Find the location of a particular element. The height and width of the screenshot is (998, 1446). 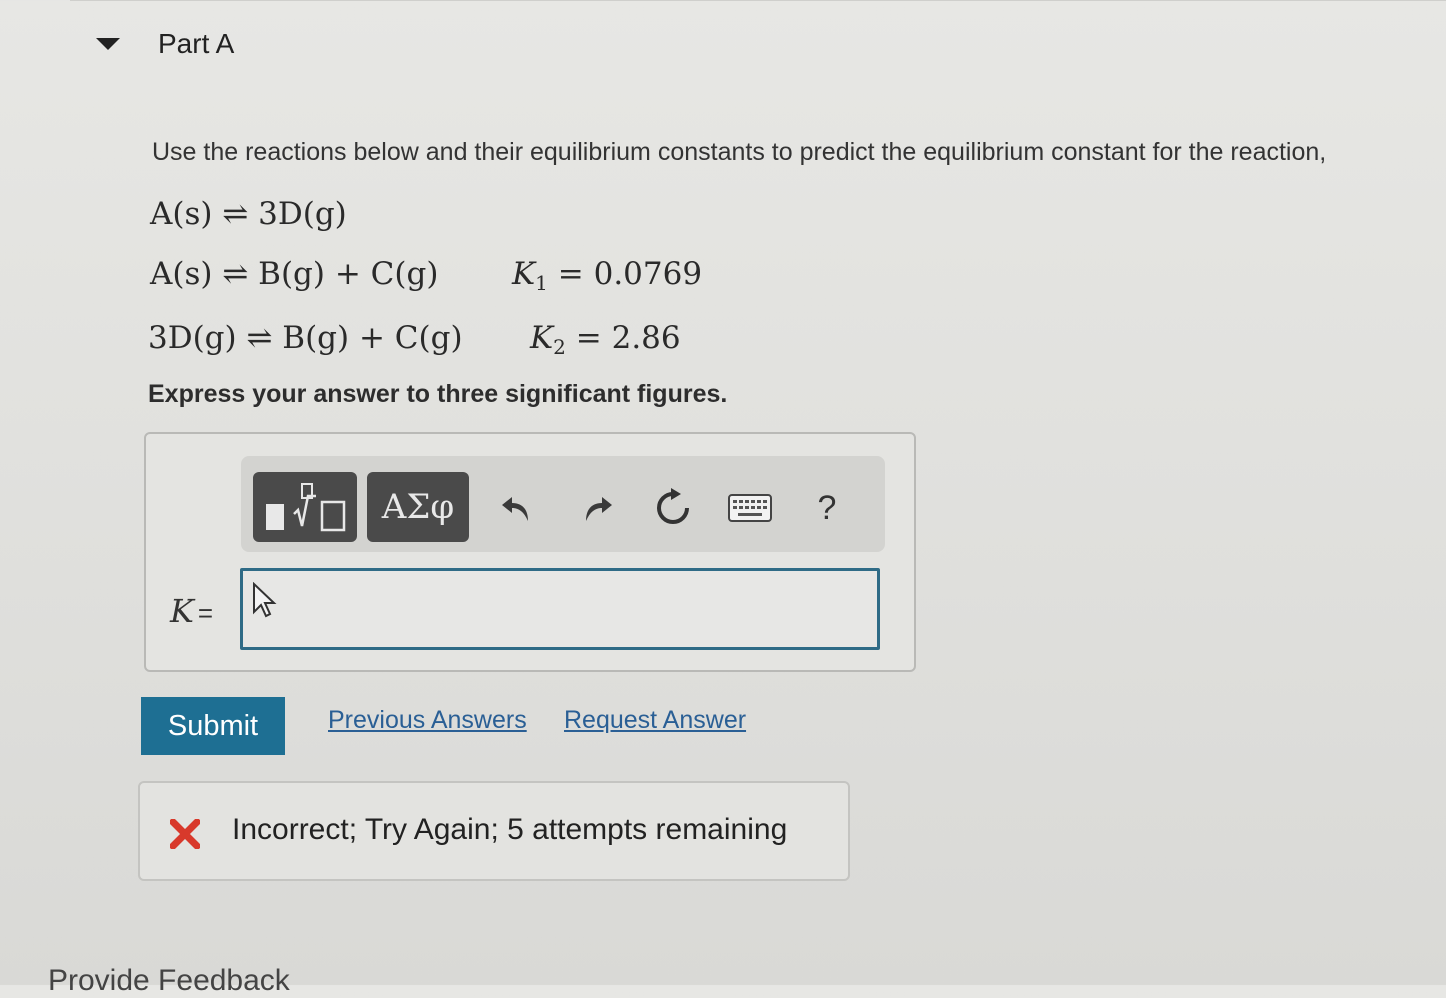

reaction-2: 3D(g) ⇌ B(g) + C(g) K2 = 2.86 is located at coordinates (414, 339).